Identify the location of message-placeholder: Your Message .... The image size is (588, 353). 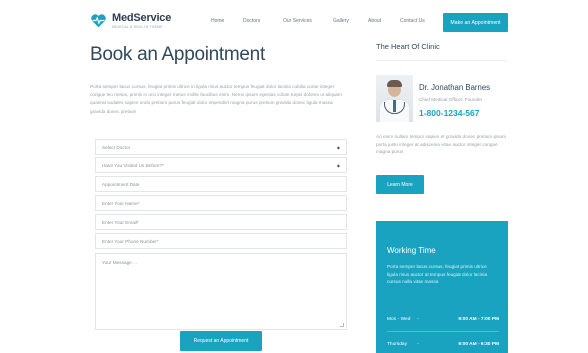
(120, 262).